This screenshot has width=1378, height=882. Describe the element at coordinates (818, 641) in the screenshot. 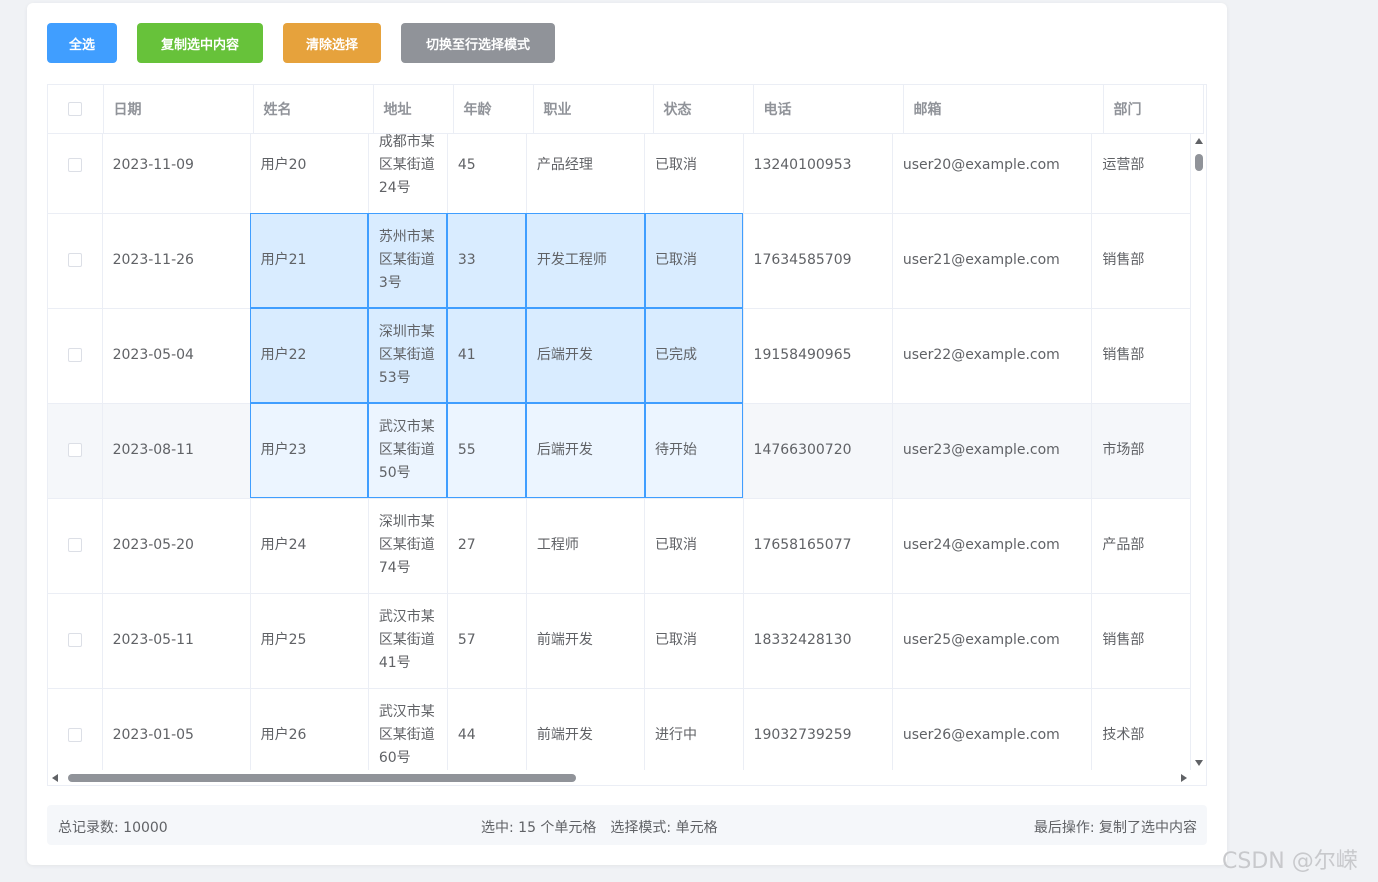

I see `cell-phone: 18332428130` at that location.